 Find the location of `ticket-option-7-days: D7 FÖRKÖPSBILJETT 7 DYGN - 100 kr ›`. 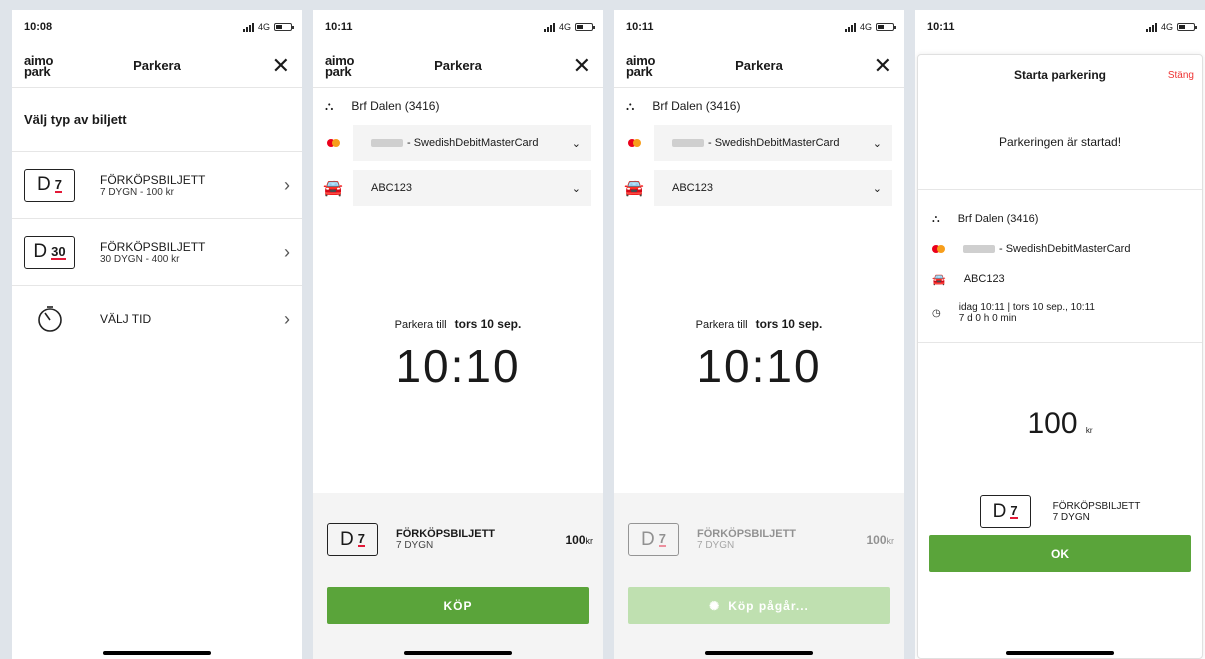

ticket-option-7-days: D7 FÖRKÖPSBILJETT 7 DYGN - 100 kr › is located at coordinates (157, 184).